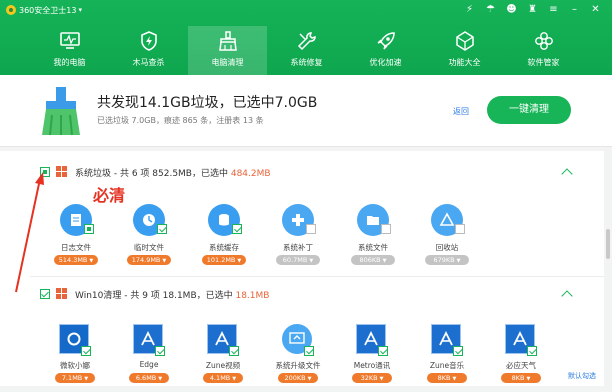  What do you see at coordinates (61, 293) in the screenshot?
I see `windows-logo-icon` at bounding box center [61, 293].